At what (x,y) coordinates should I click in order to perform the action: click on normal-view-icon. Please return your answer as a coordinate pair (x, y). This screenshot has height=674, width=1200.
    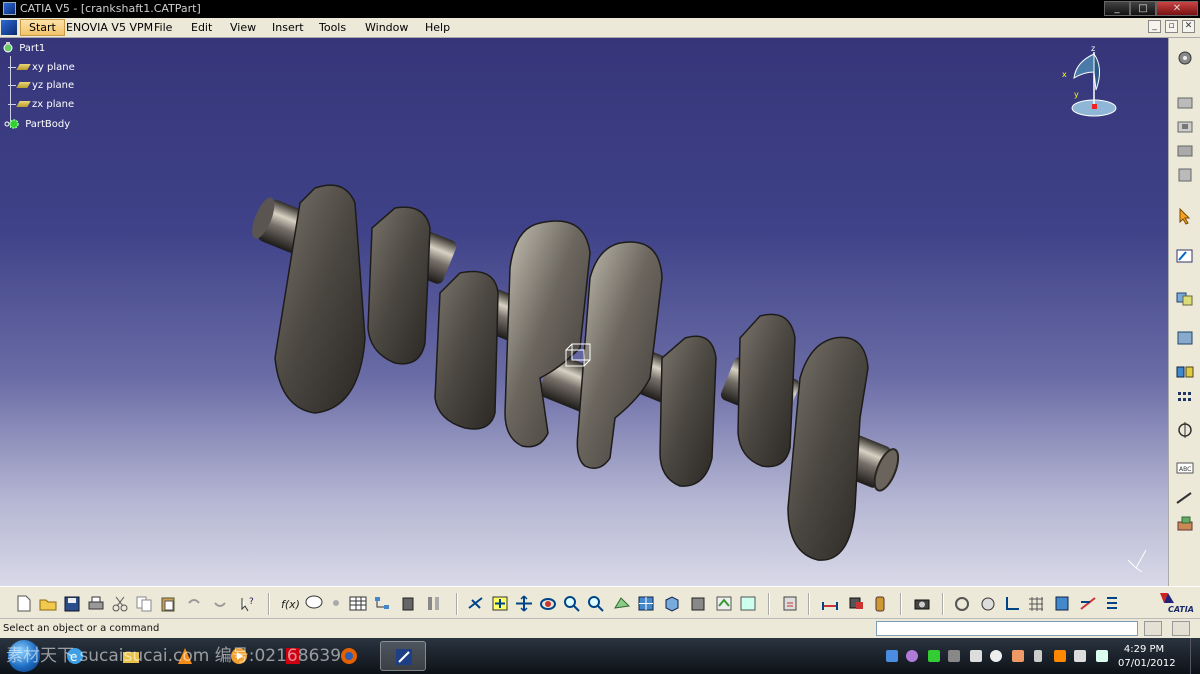
    Looking at the image, I should click on (622, 603).